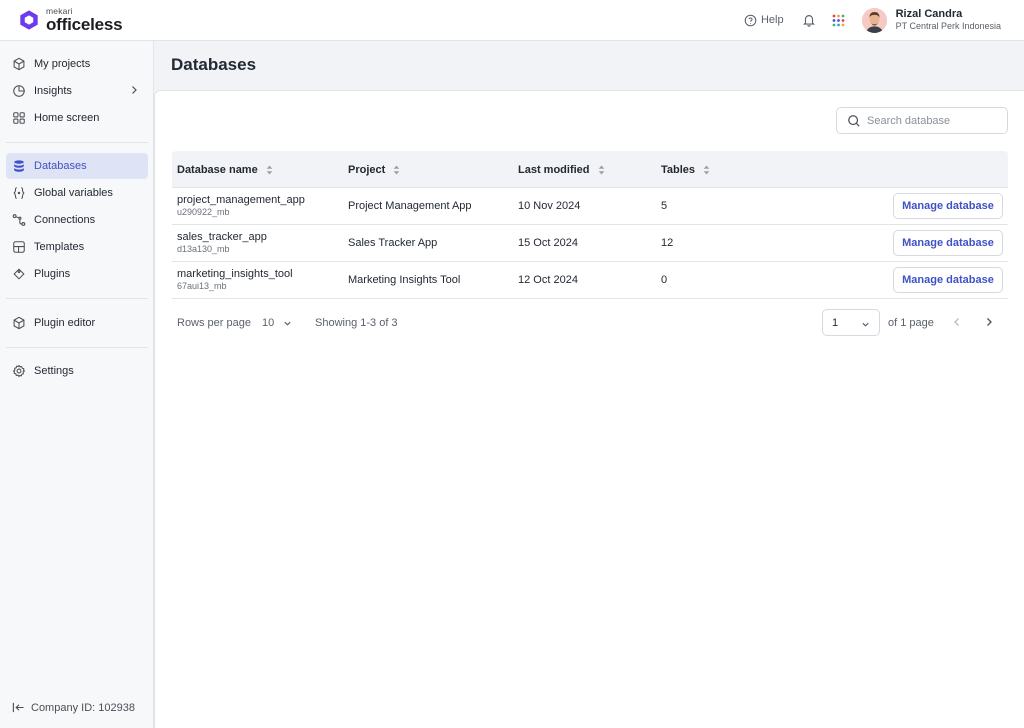 This screenshot has width=1024, height=728. Describe the element at coordinates (404, 280) in the screenshot. I see `project-cell: Marketing Insights Tool` at that location.